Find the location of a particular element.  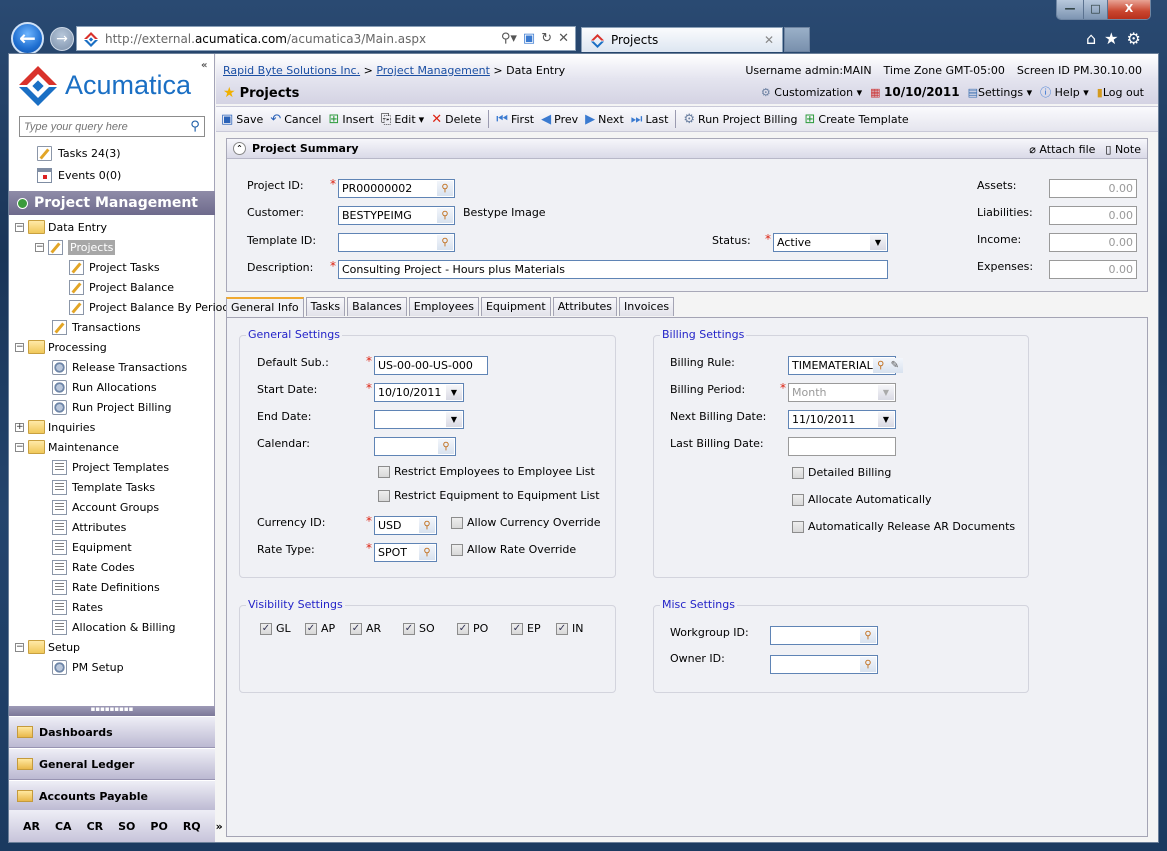

stop-icon: ✕ is located at coordinates (563, 38).